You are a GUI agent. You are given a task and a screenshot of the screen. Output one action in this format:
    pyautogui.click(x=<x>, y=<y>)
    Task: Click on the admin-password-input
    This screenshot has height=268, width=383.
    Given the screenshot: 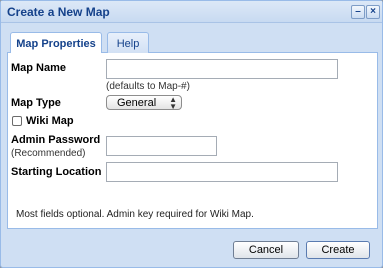 What is the action you would take?
    pyautogui.click(x=161, y=146)
    